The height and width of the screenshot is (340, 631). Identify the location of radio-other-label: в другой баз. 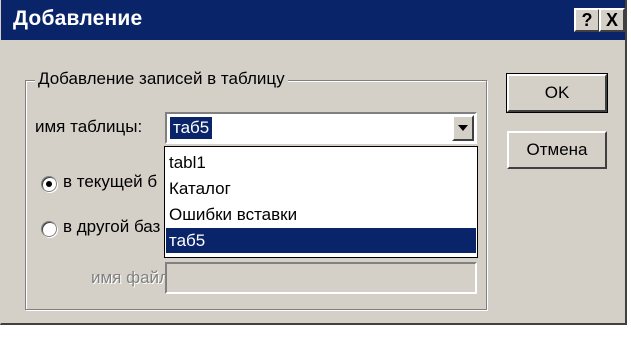
(111, 227).